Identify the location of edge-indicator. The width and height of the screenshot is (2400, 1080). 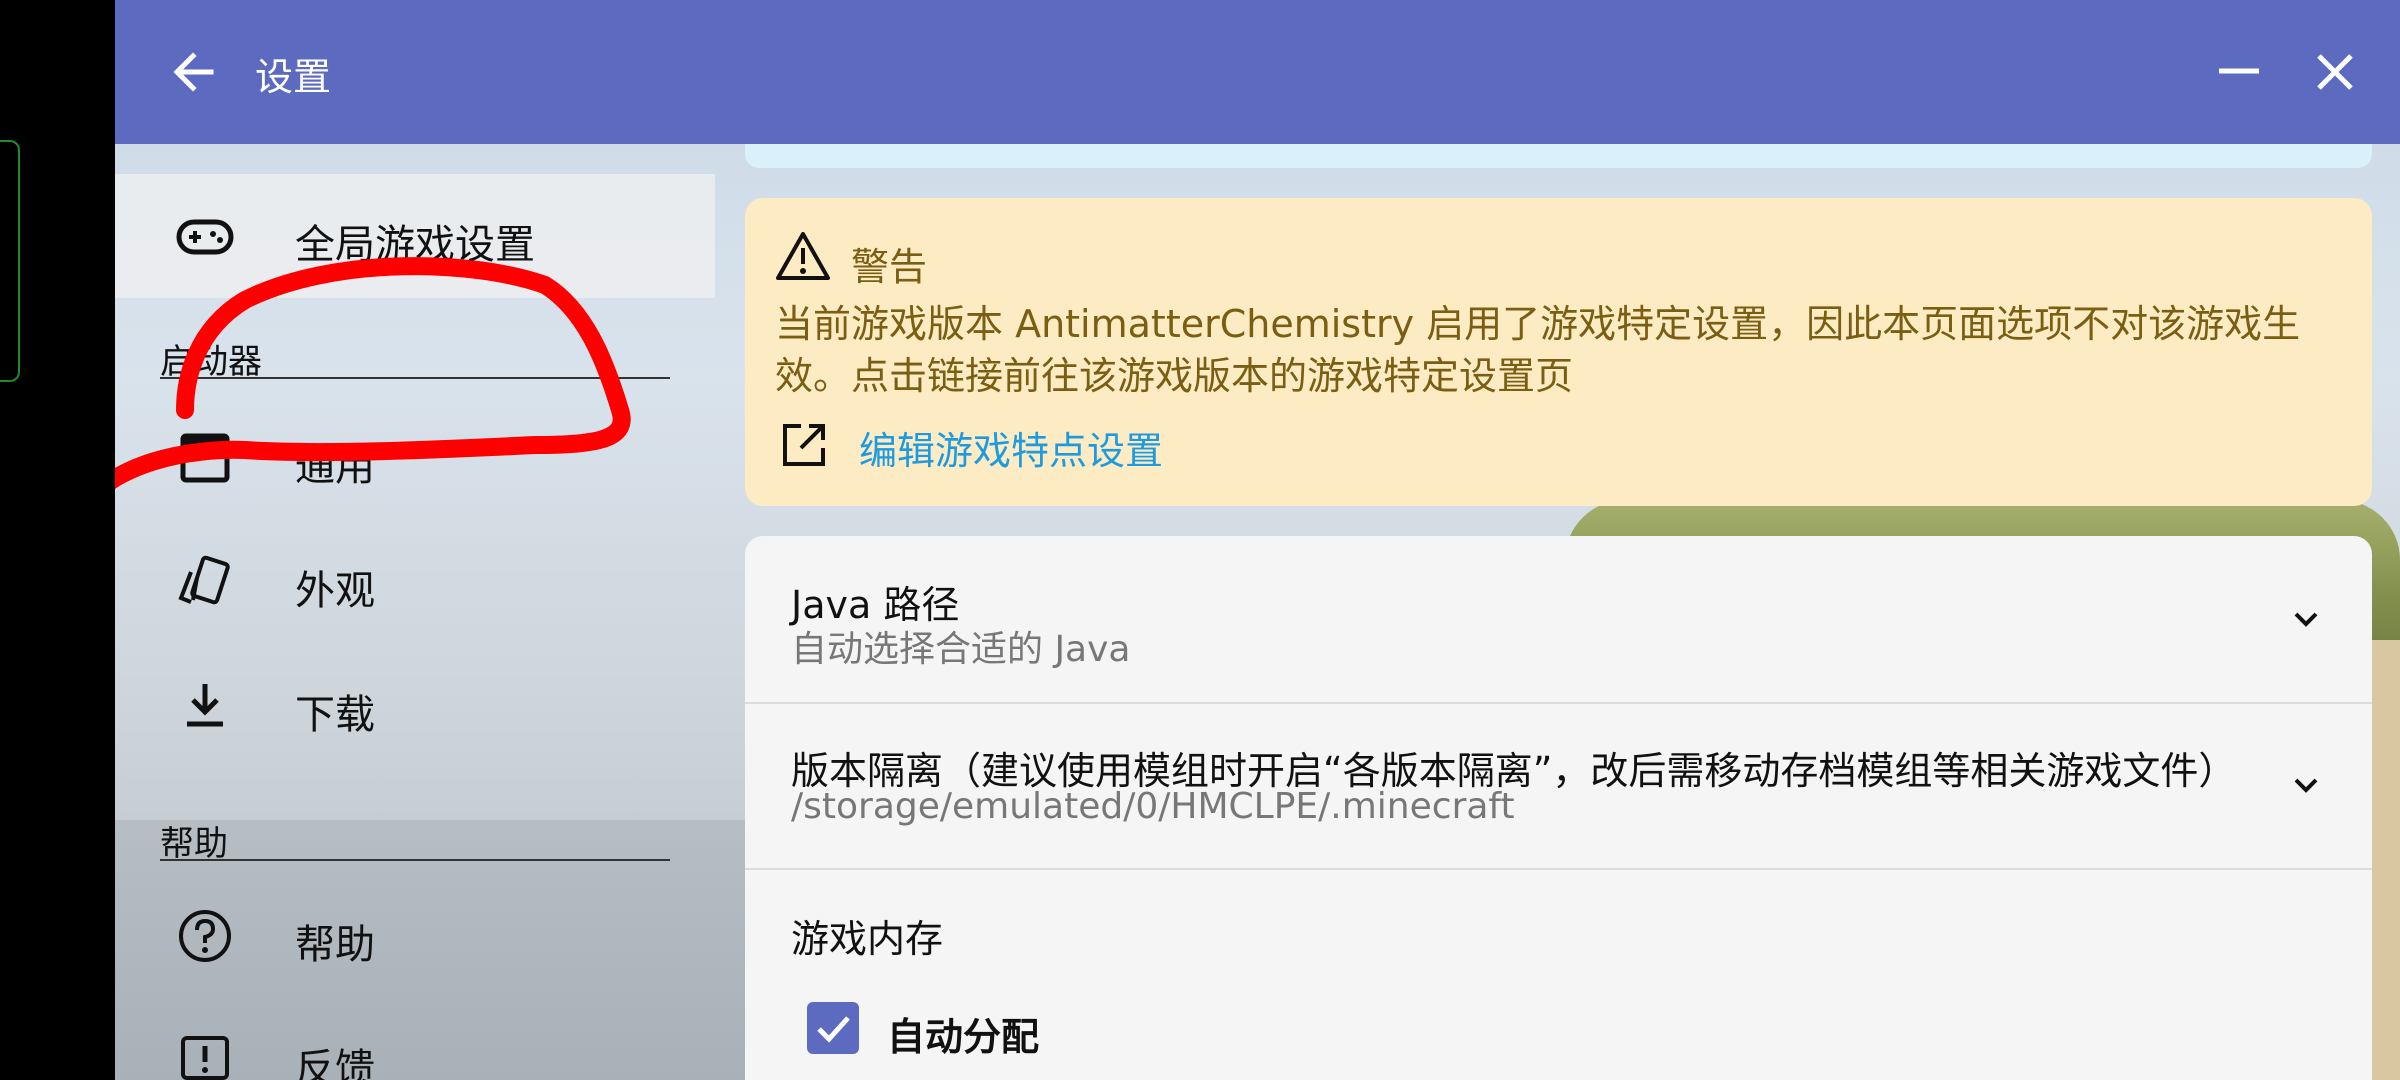
(10, 261).